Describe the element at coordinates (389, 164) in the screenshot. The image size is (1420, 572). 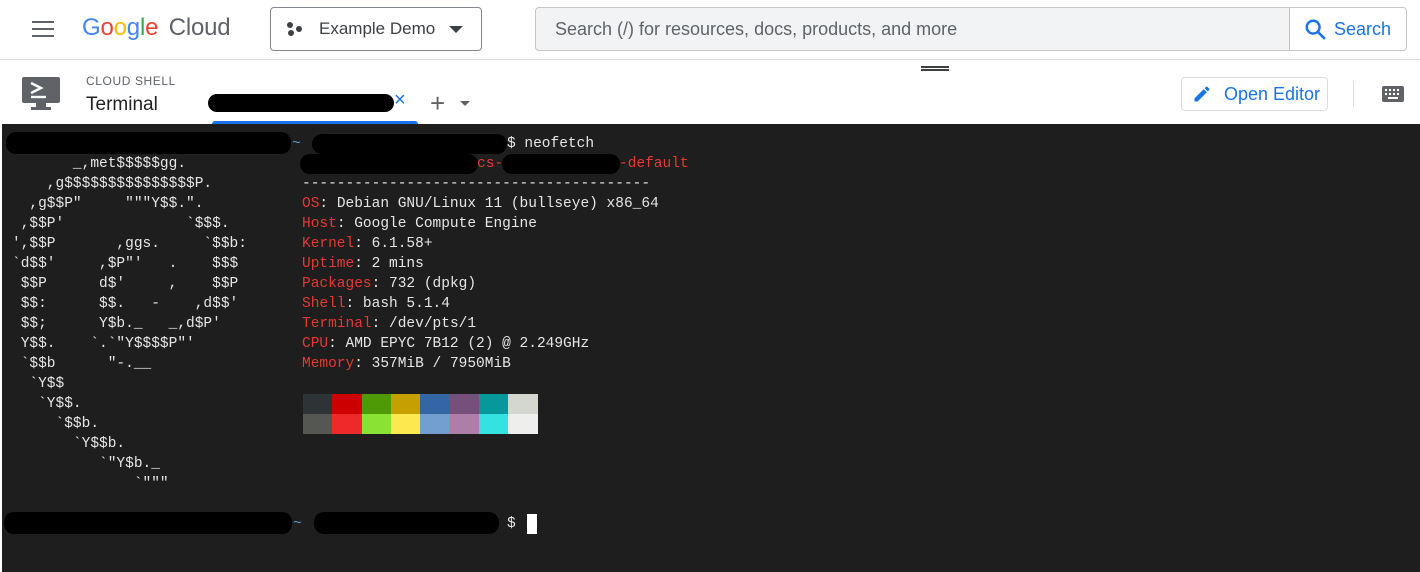
I see `redacted-host` at that location.